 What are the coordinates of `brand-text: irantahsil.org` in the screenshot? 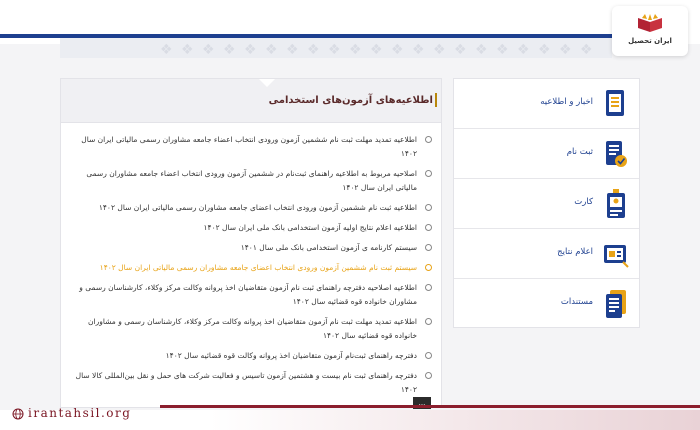 It's located at (80, 413).